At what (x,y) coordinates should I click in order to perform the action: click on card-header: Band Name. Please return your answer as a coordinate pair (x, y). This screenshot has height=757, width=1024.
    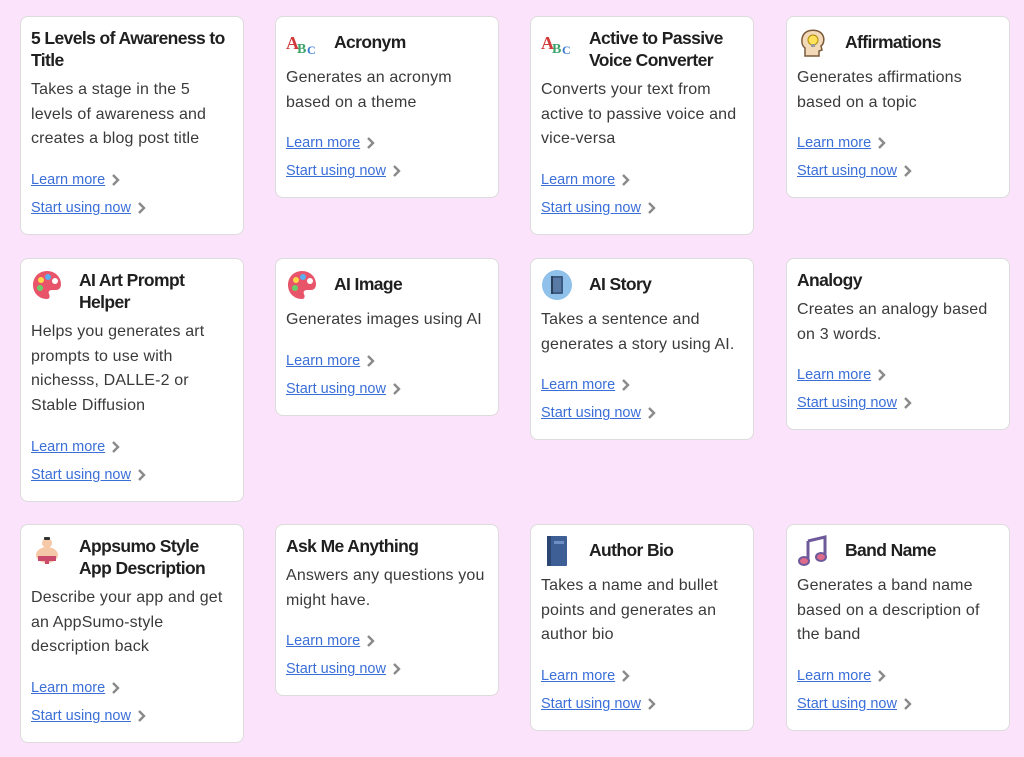
    Looking at the image, I should click on (898, 551).